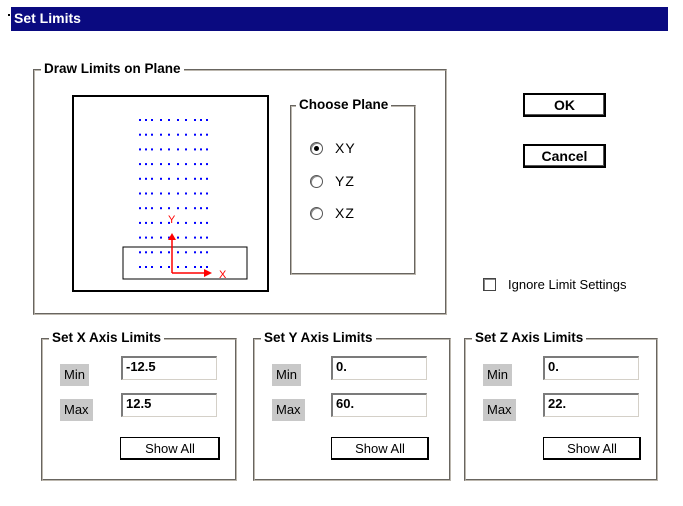 This screenshot has width=683, height=506. Describe the element at coordinates (316, 213) in the screenshot. I see `radio-xz-button` at that location.